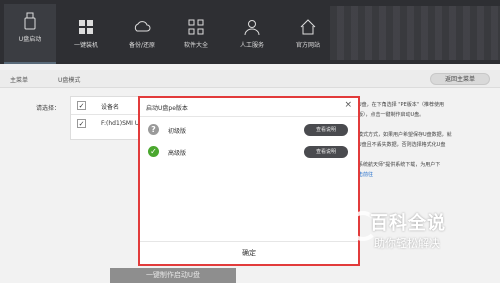 Image resolution: width=500 pixels, height=283 pixels. I want to click on toolbar-item-label: 备份/还原, so click(142, 45).